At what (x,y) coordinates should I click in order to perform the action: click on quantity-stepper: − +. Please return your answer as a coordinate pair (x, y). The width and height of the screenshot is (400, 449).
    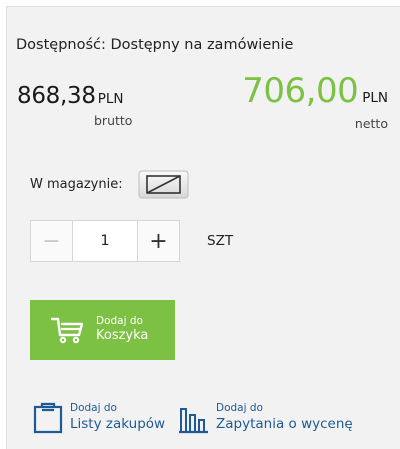
    Looking at the image, I should click on (105, 241).